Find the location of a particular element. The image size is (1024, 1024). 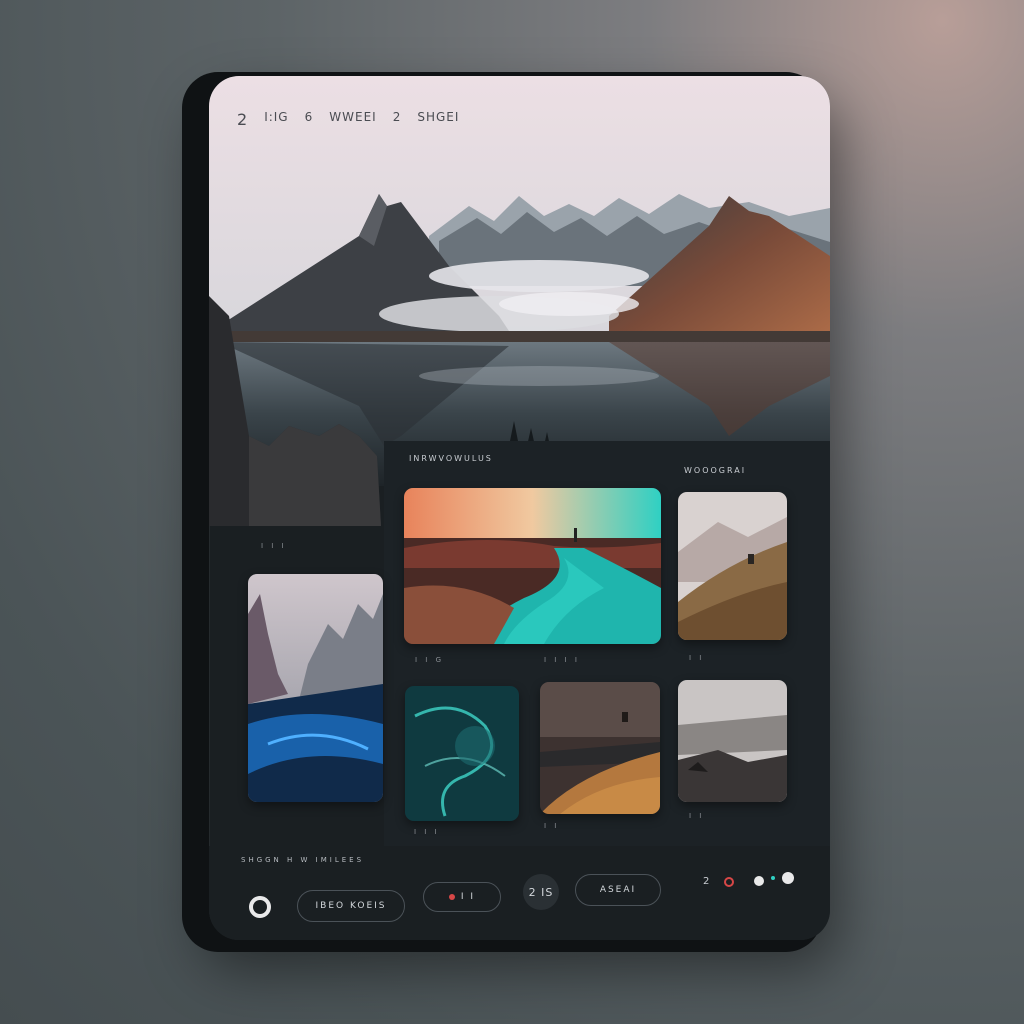

caption-row2-right: I I is located at coordinates (697, 816).